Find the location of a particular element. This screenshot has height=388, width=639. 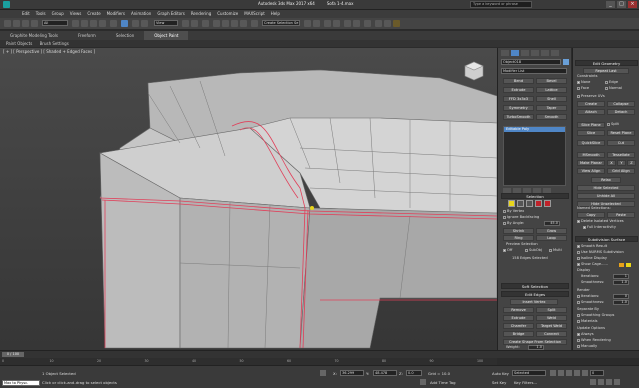

msmooth-button: MSmooth is located at coordinates (591, 155).